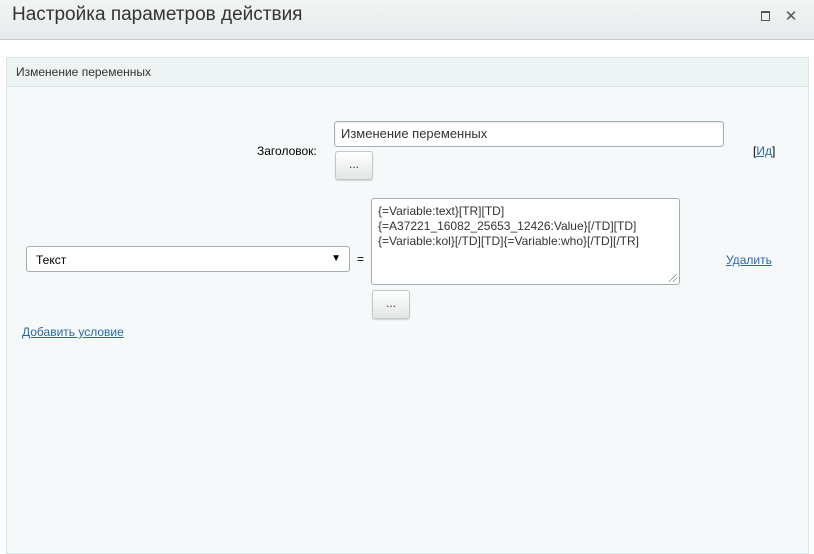  Describe the element at coordinates (188, 259) in the screenshot. I see `variable-select: Текст ▼` at that location.